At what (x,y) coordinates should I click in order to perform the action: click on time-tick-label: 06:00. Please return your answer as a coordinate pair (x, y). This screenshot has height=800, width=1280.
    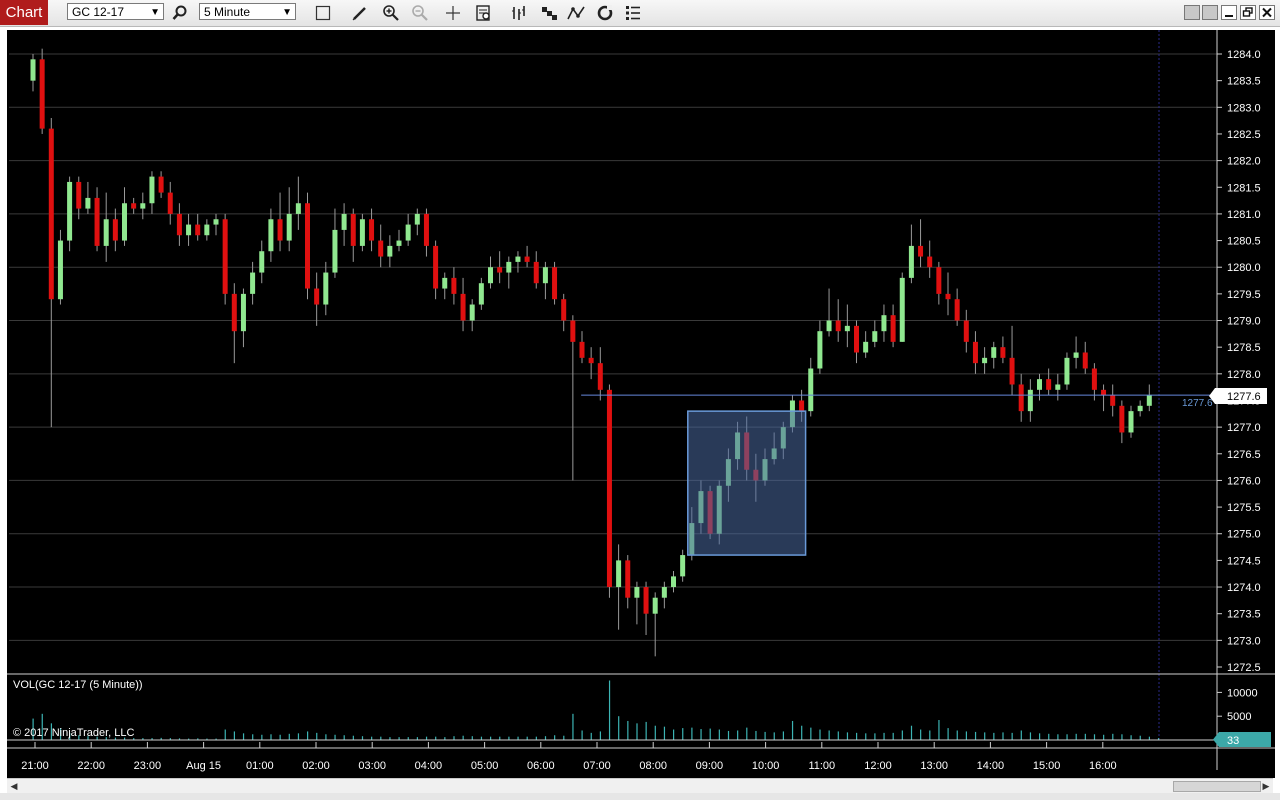
    Looking at the image, I should click on (541, 766).